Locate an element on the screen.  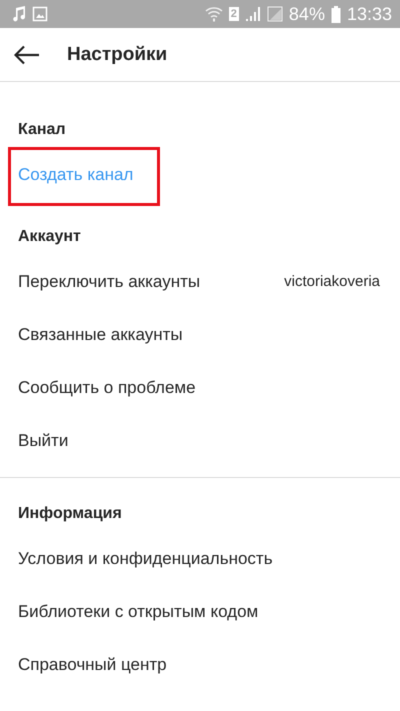
battery-icon is located at coordinates (335, 14).